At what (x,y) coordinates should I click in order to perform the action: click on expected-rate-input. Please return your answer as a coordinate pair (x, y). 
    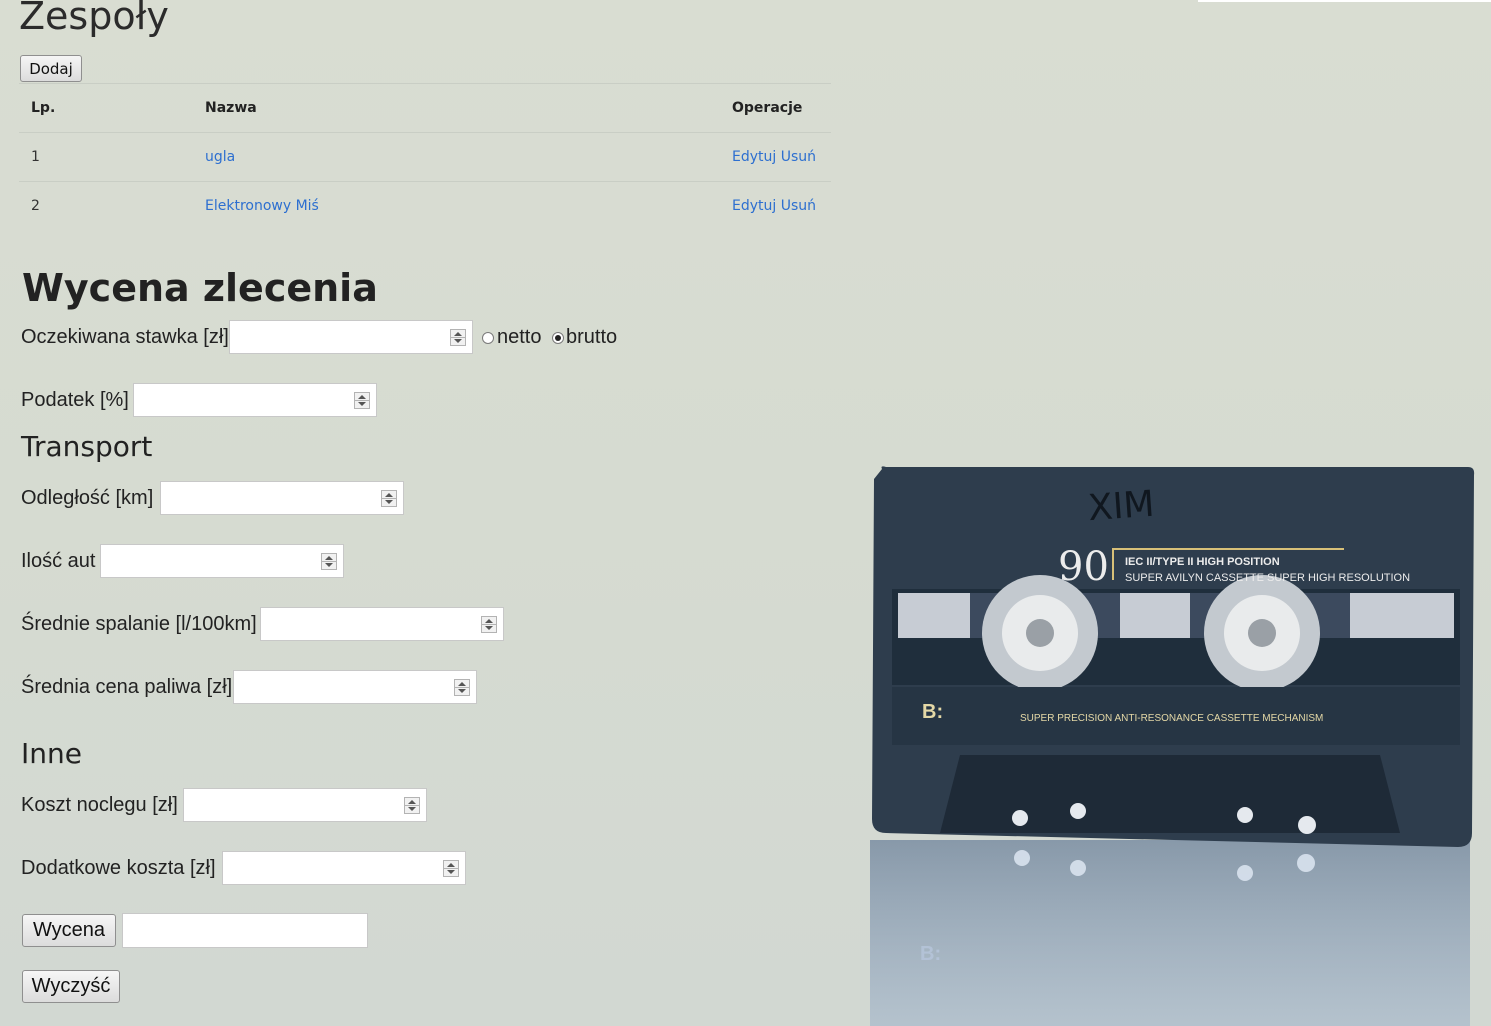
    Looking at the image, I should click on (351, 337).